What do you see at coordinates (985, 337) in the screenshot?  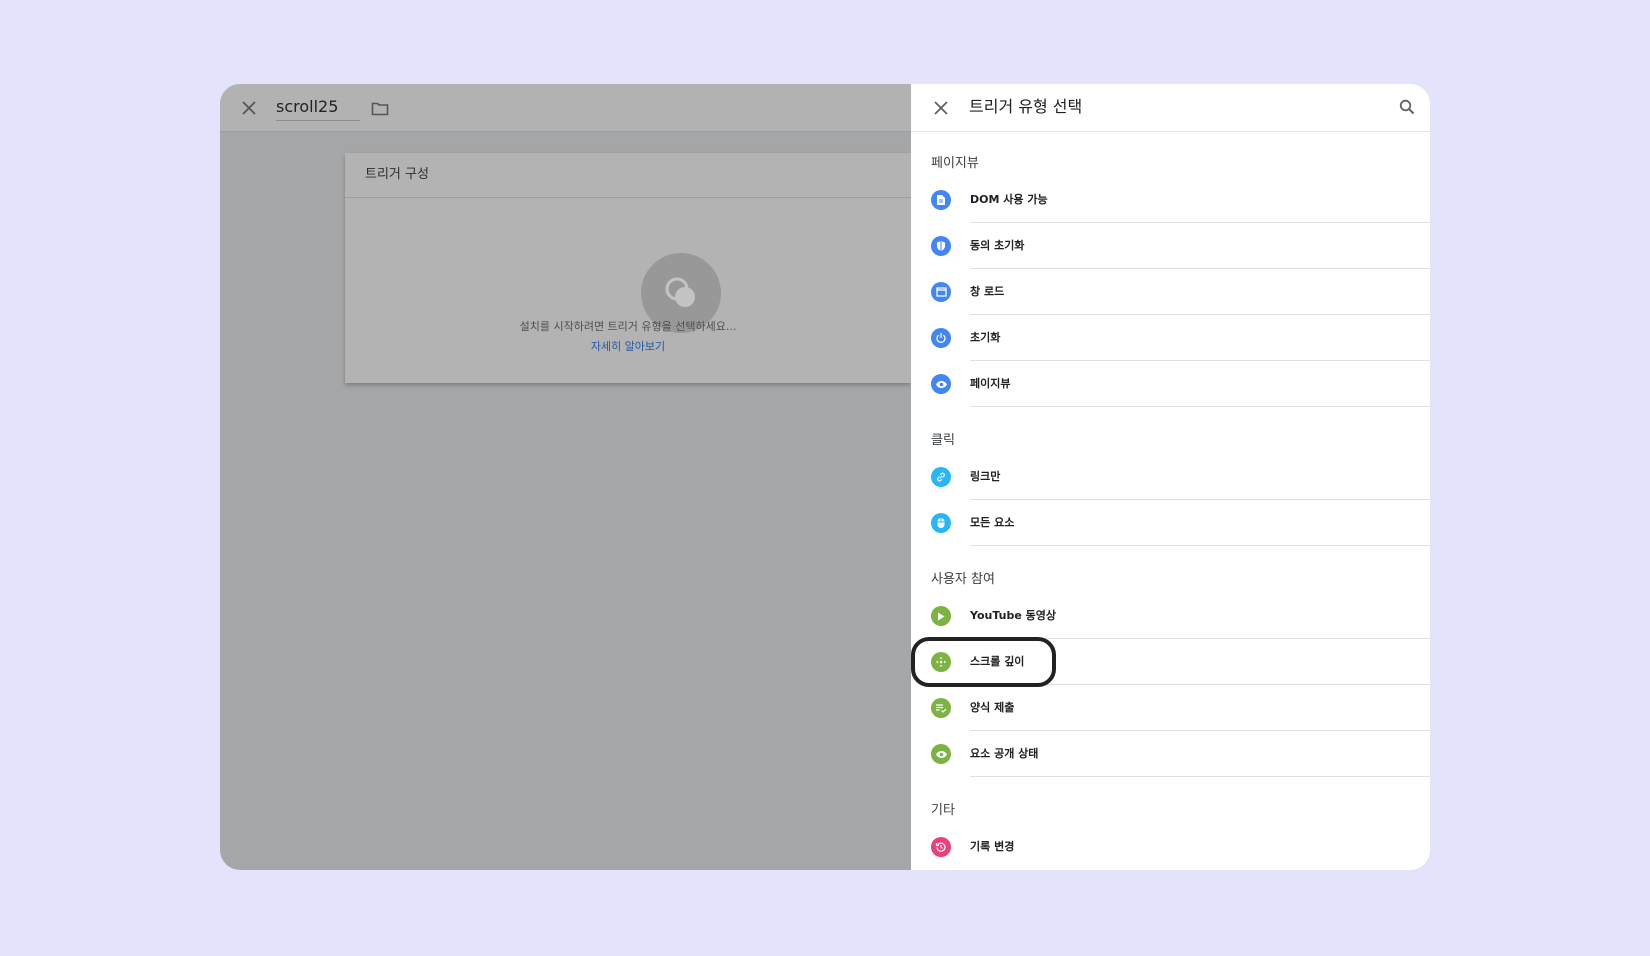 I see `trigger-label: 초기화` at bounding box center [985, 337].